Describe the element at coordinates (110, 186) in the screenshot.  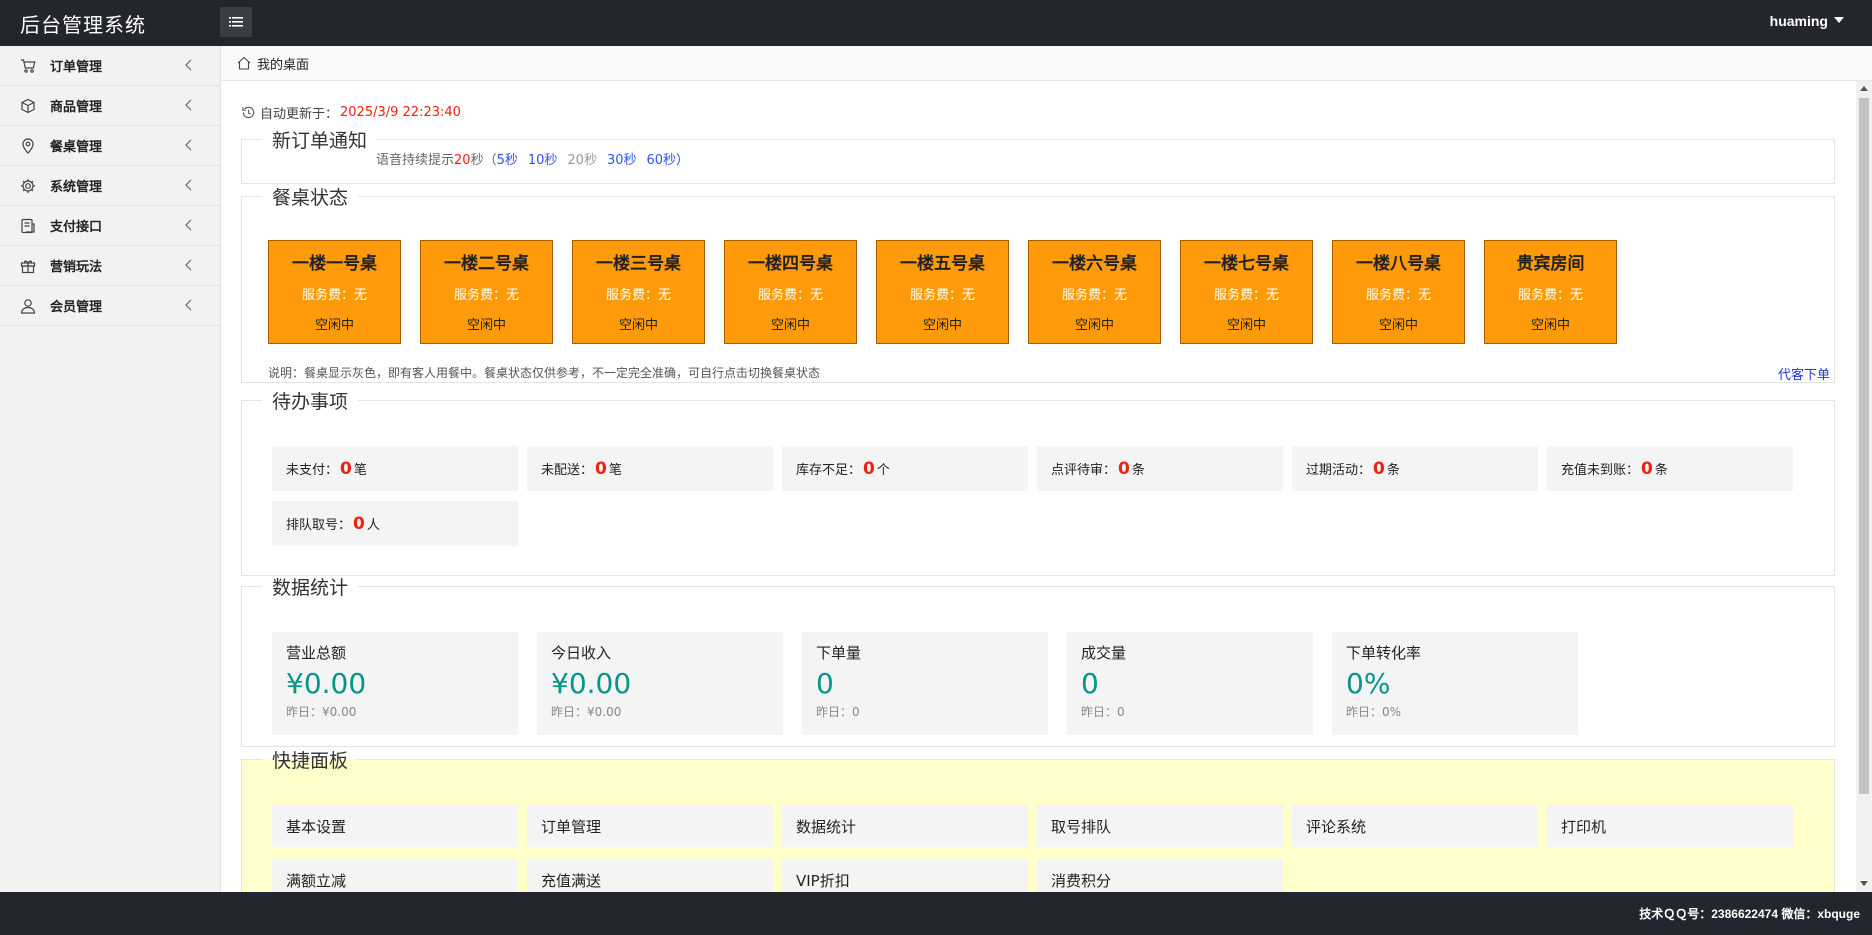
I see `sidebar-item-system: 系统管理` at that location.